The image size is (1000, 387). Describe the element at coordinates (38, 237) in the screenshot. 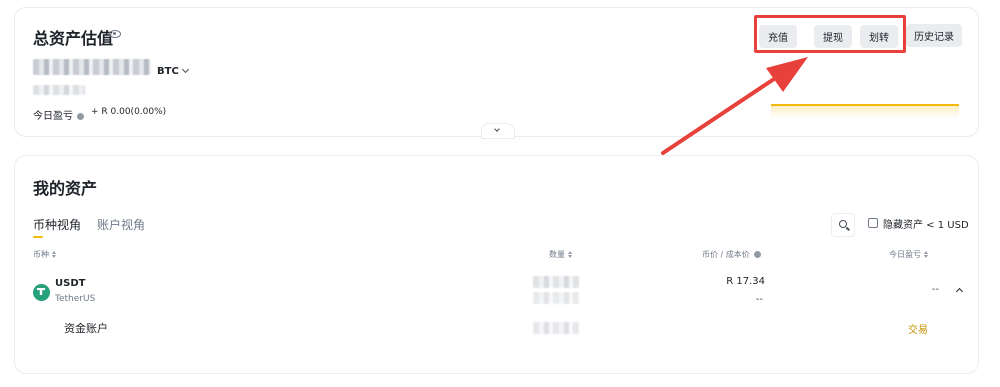

I see `active-tab-indicator` at that location.